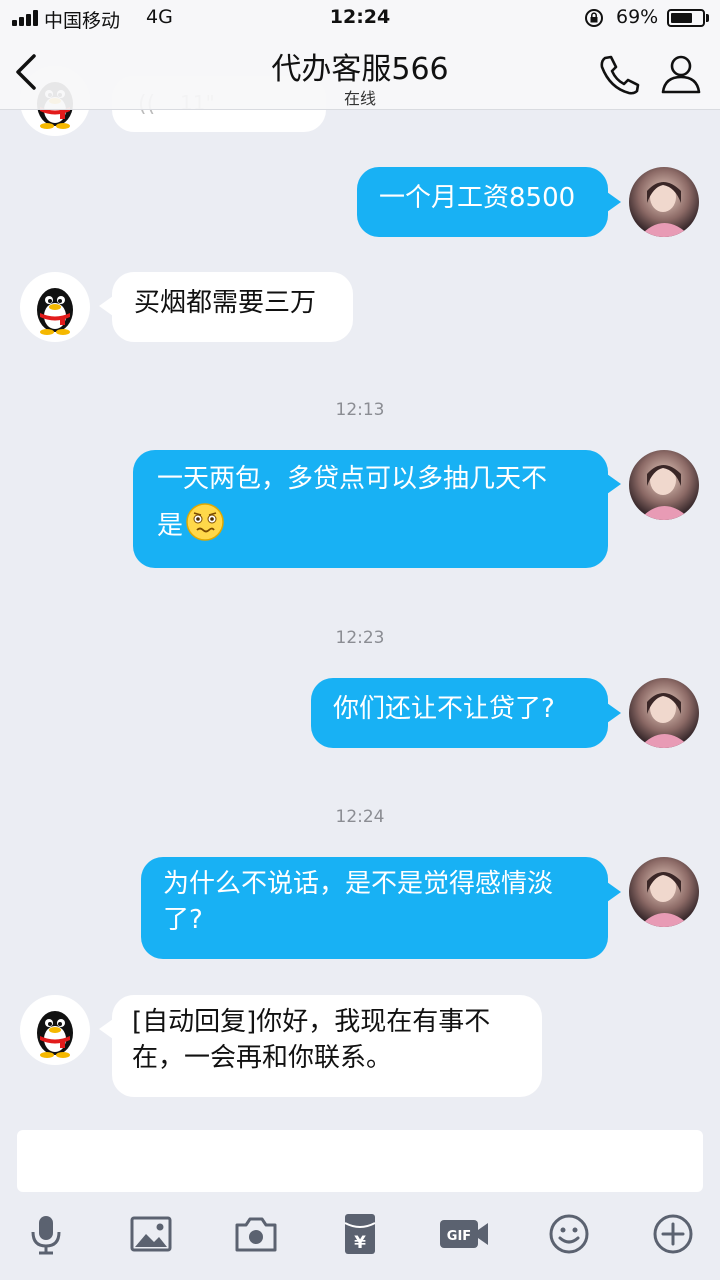 The height and width of the screenshot is (1280, 720). I want to click on message-text-line: 为什么不说话，是不是觉得感情淡, so click(358, 884).